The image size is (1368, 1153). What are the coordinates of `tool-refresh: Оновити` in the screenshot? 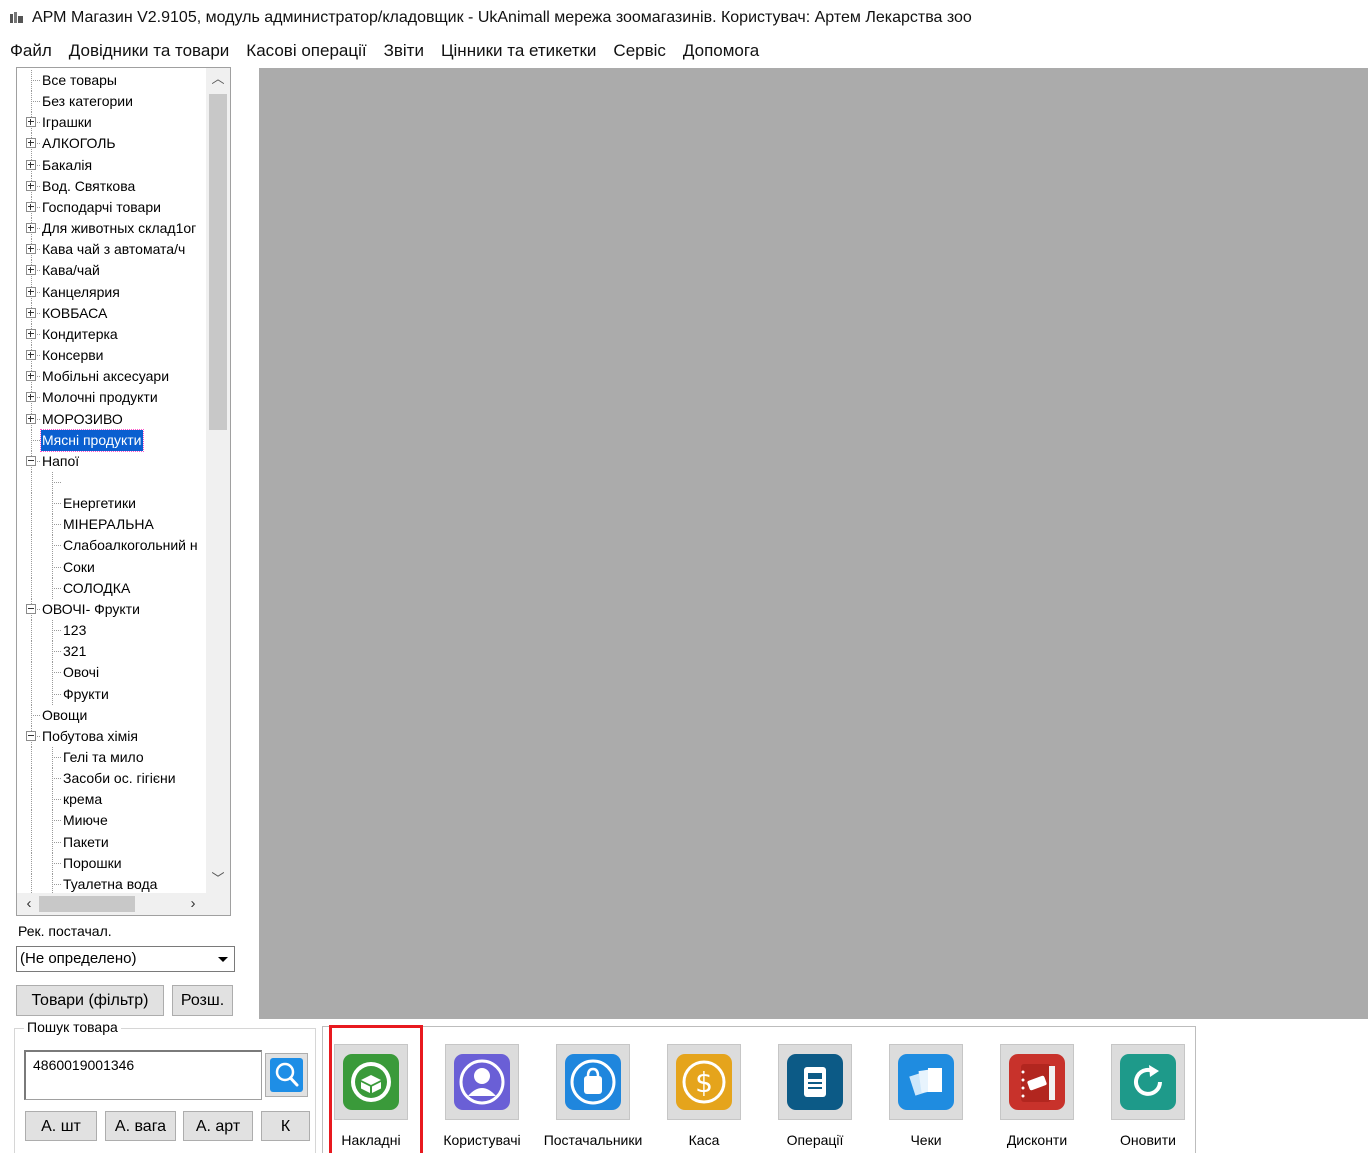 It's located at (1148, 1098).